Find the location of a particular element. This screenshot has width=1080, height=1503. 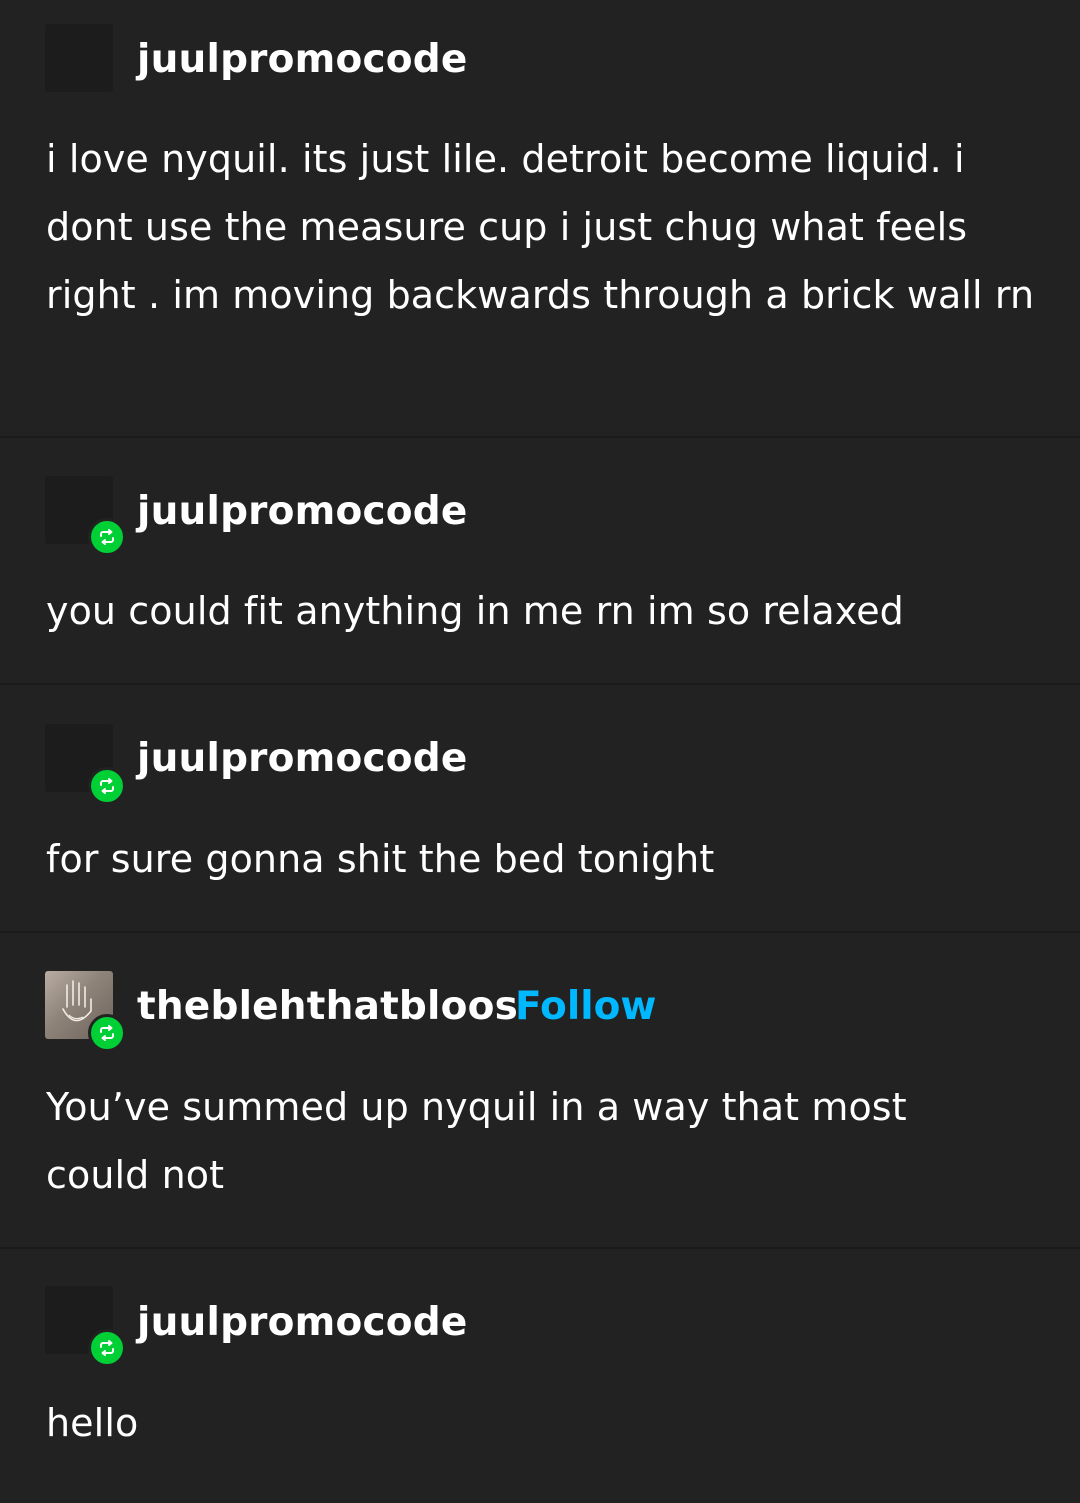

username: theblehthatbloos is located at coordinates (327, 1007).